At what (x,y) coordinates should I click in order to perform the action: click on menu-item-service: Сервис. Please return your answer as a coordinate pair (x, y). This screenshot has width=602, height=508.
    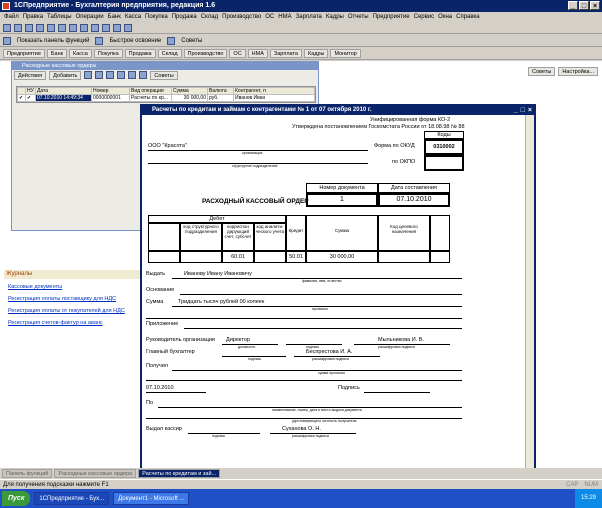
    Looking at the image, I should click on (424, 17).